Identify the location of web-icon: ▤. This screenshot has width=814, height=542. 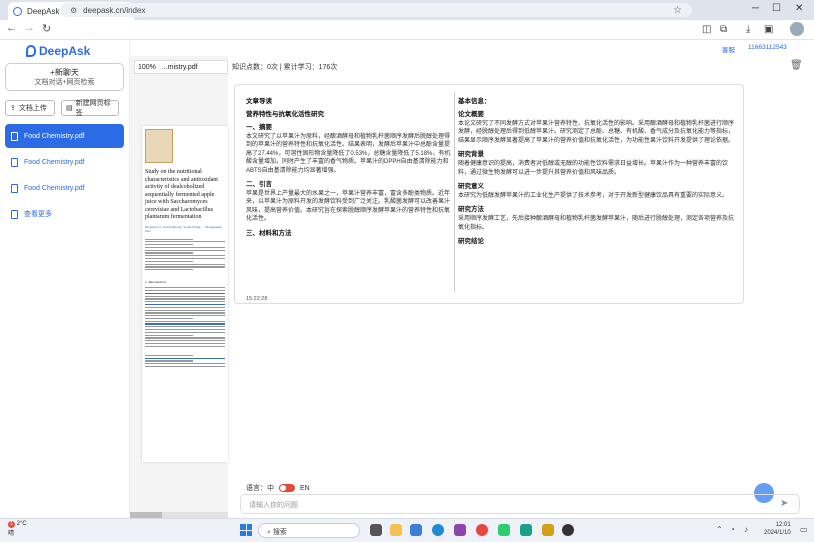
(69, 108).